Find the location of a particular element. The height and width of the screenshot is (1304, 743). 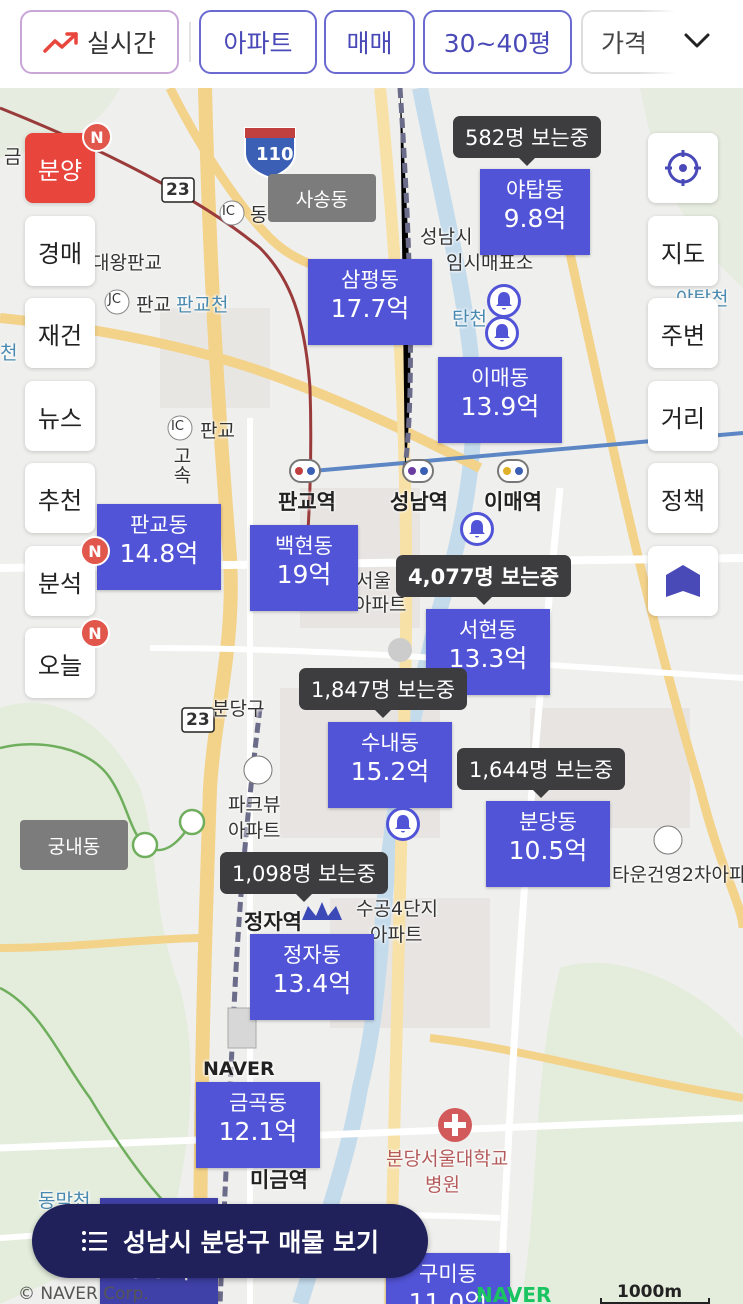

map-label-pangyo-stream: 판교천 is located at coordinates (202, 305).